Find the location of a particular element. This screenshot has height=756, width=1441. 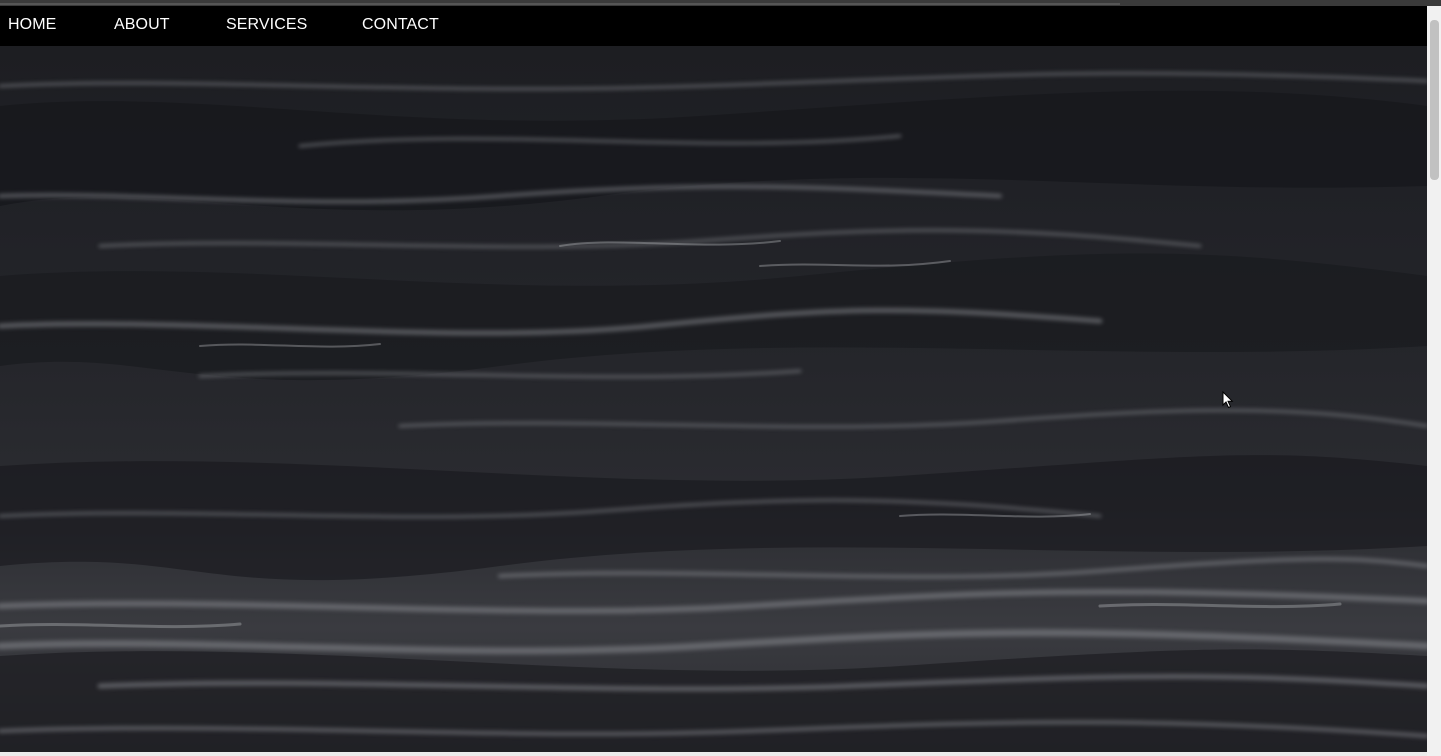

top-navbar: HOME ABOUT SERVICES CONTACT is located at coordinates (713, 26).